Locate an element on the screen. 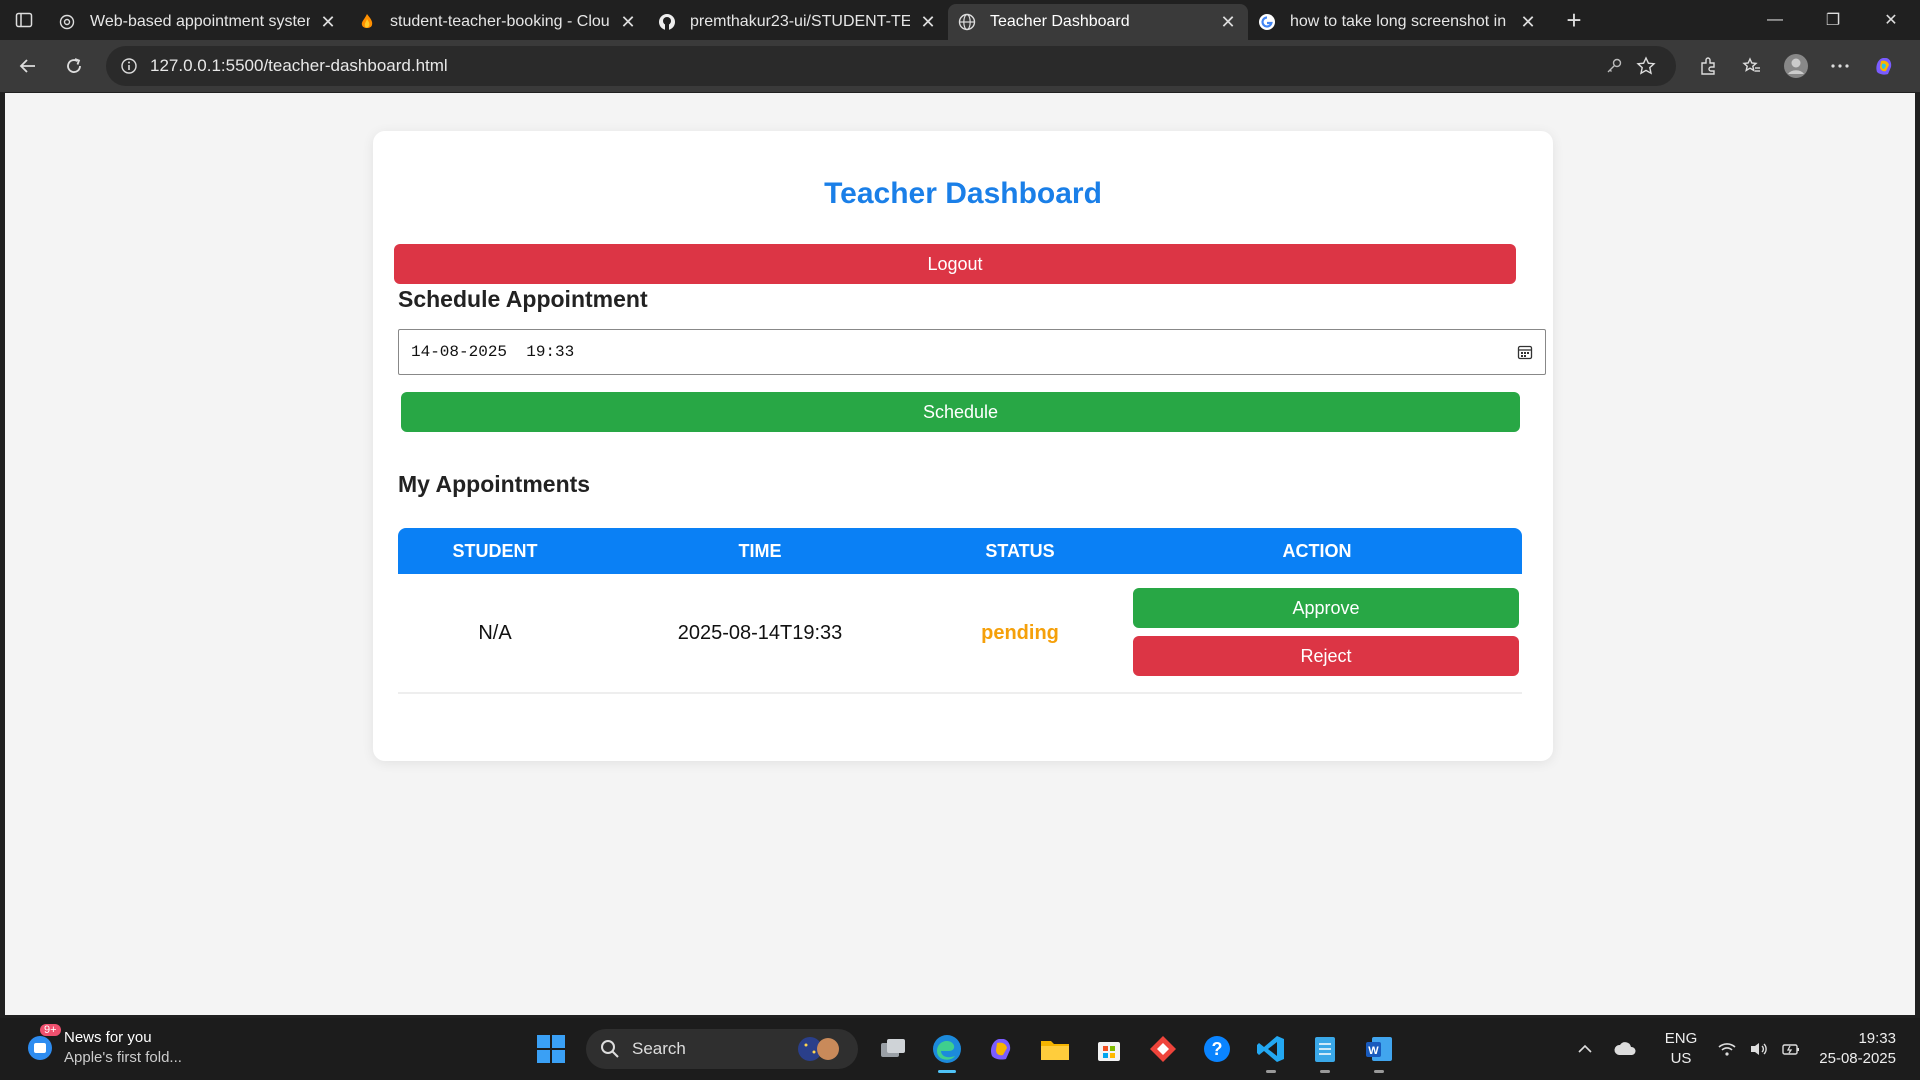 This screenshot has width=1920, height=1080. news-badge: 9+ is located at coordinates (50, 1030).